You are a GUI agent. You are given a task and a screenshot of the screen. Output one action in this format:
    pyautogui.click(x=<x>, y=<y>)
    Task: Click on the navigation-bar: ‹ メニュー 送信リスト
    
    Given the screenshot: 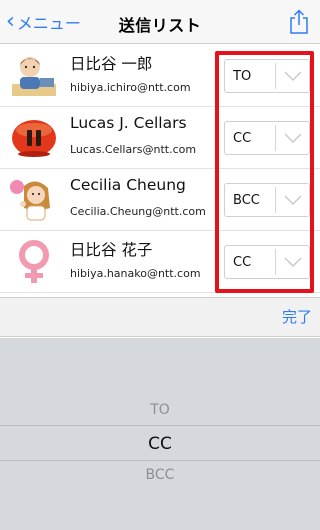 What is the action you would take?
    pyautogui.click(x=160, y=22)
    